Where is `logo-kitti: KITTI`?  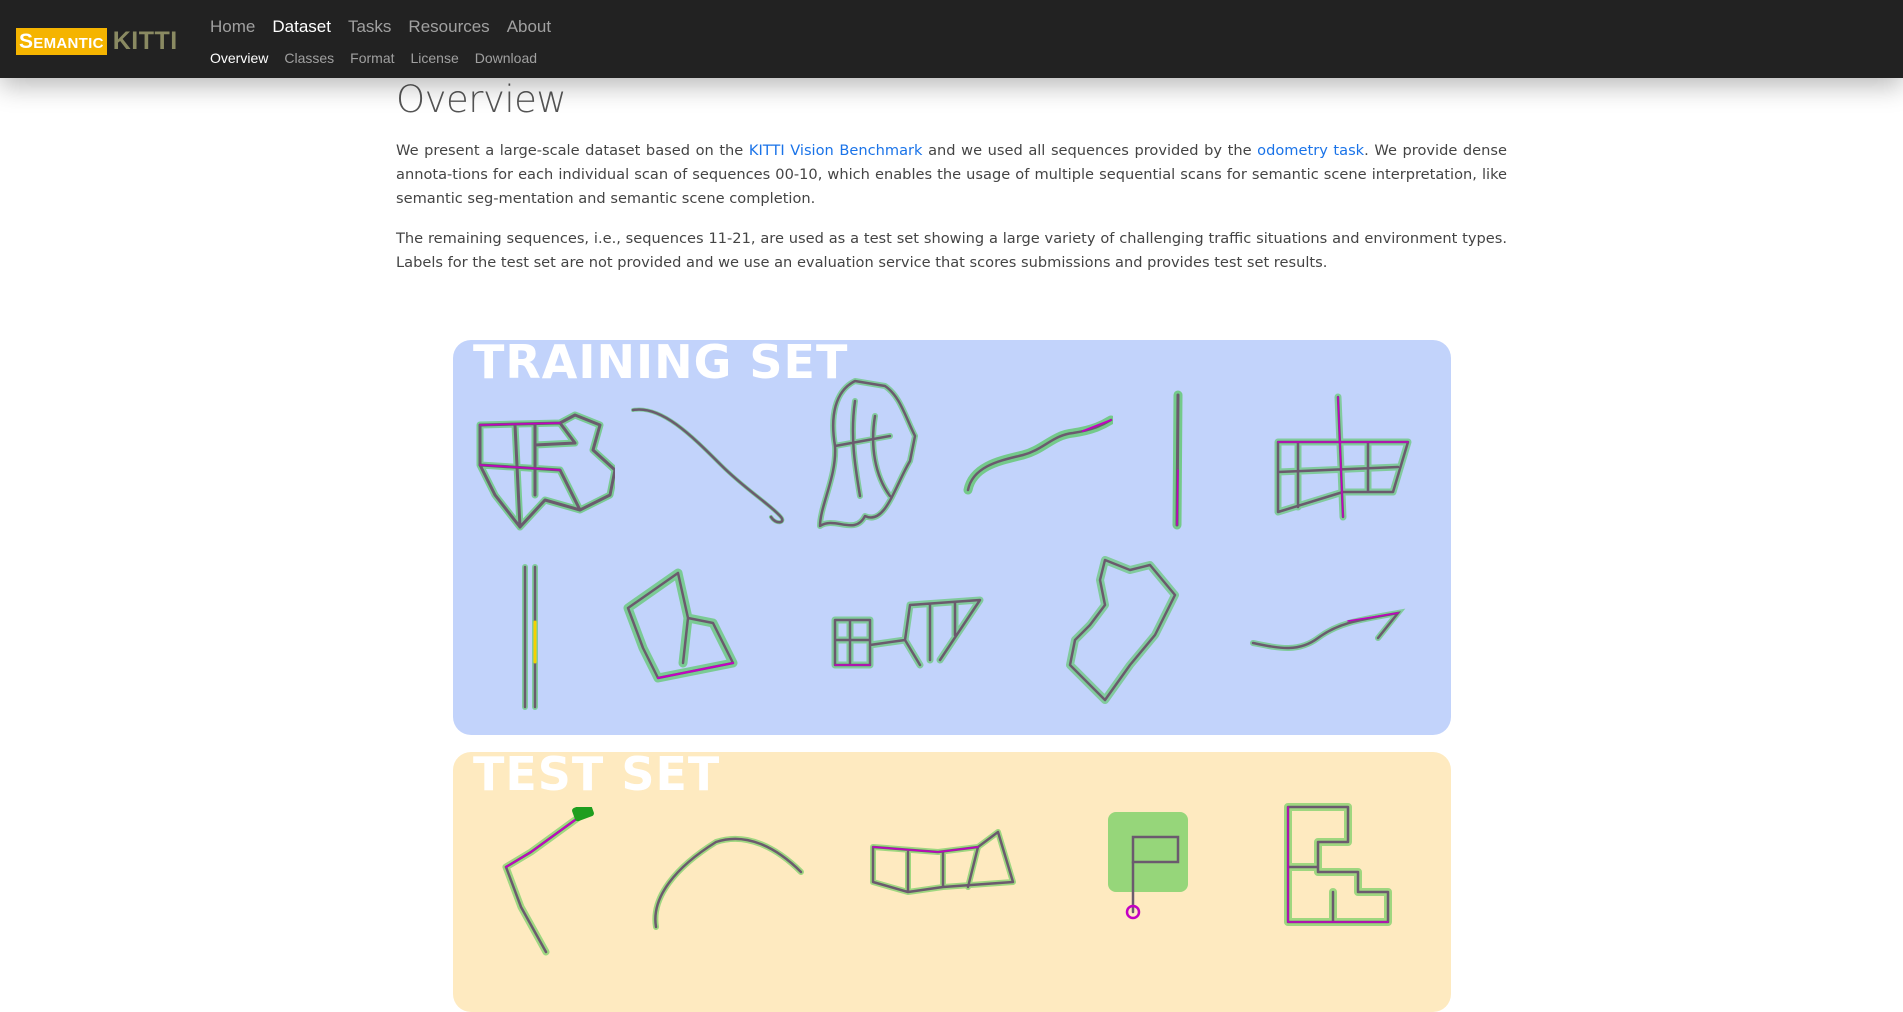
logo-kitti: KITTI is located at coordinates (145, 41).